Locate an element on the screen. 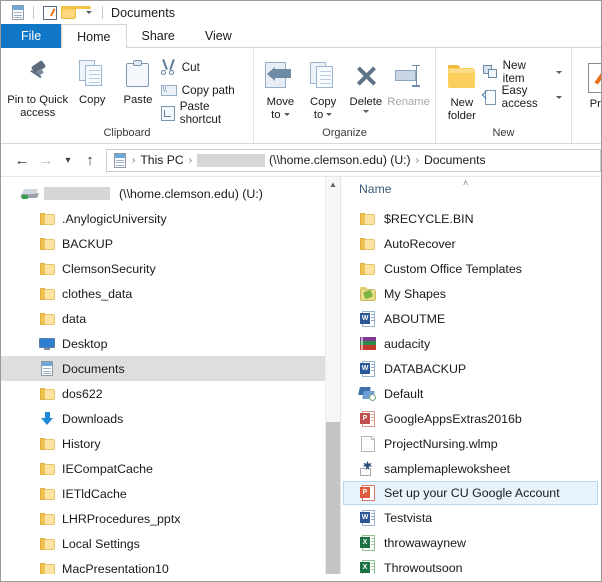  list-item: W ABOUTME is located at coordinates (471, 318).